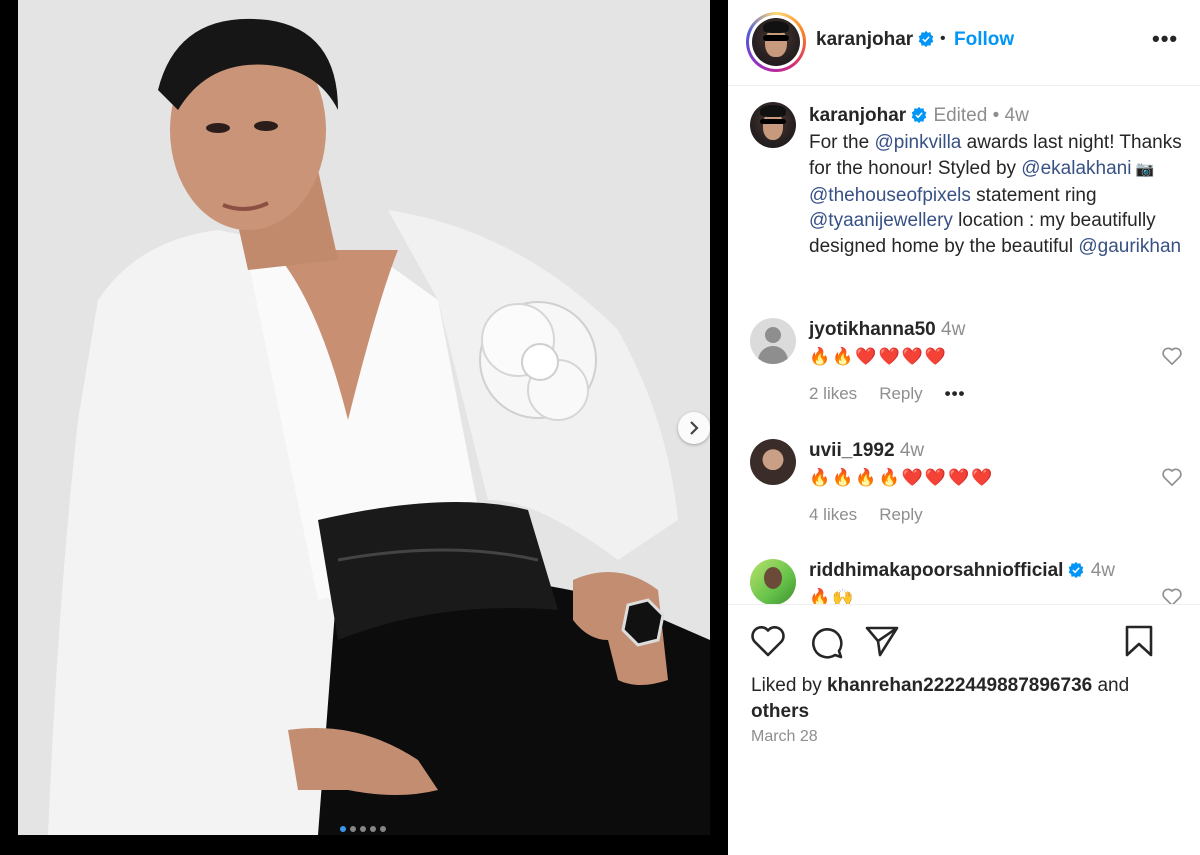  What do you see at coordinates (959, 685) in the screenshot?
I see `liked-by-user: khanrehan2222449887896736` at bounding box center [959, 685].